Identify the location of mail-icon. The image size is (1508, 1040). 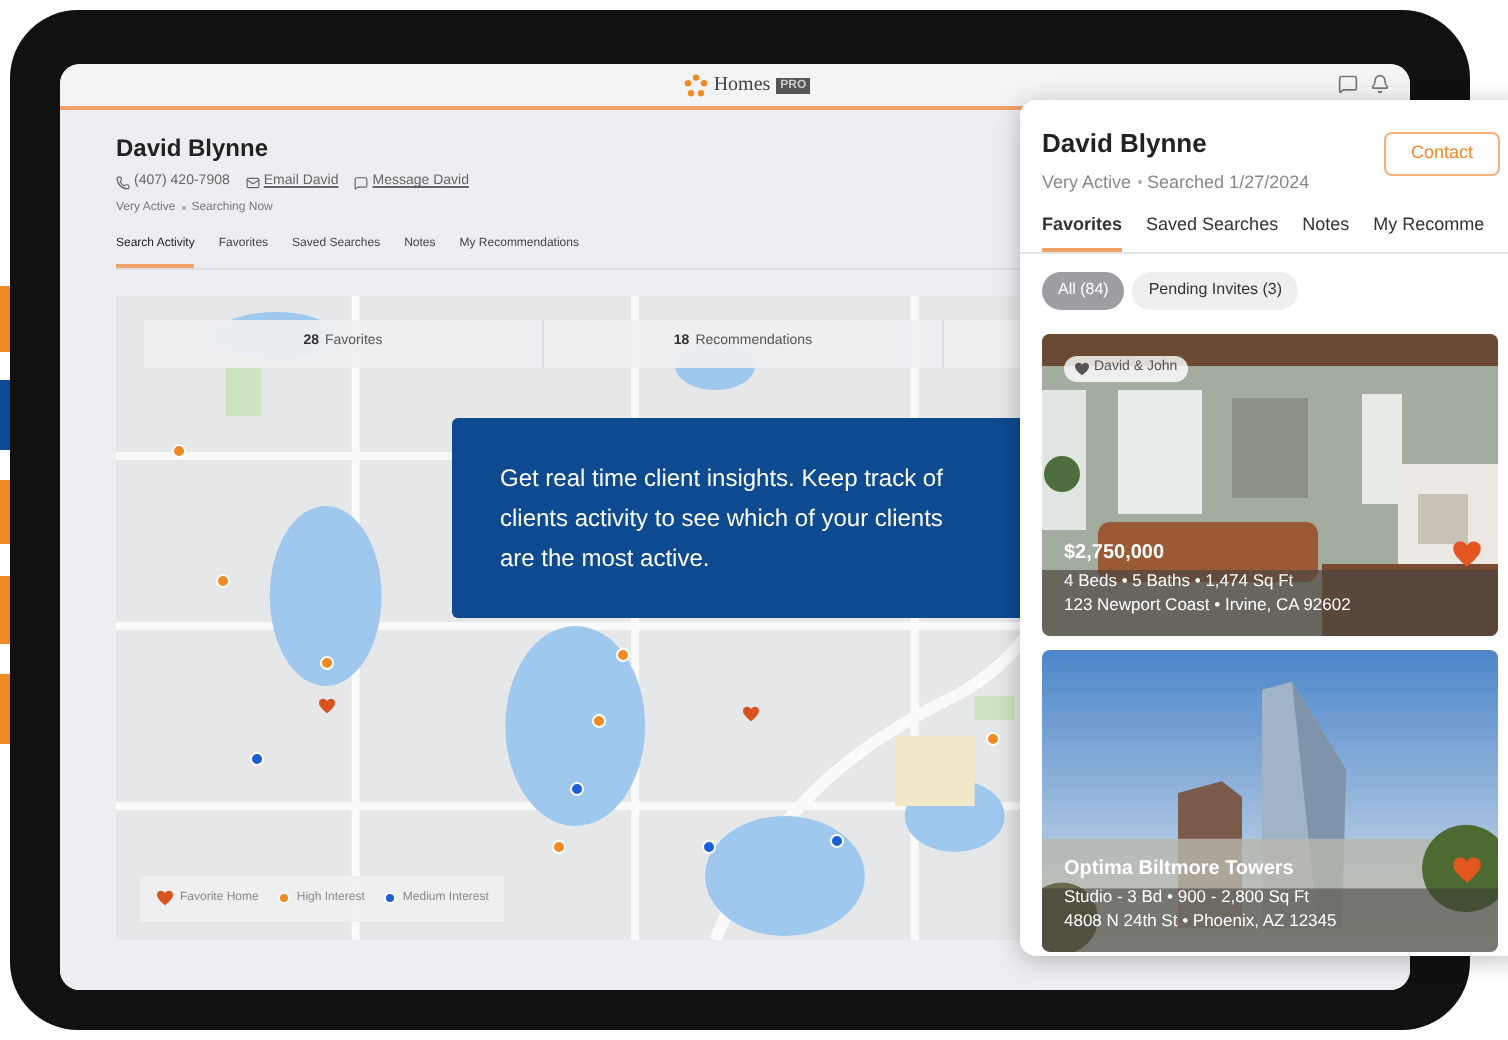
(252, 182).